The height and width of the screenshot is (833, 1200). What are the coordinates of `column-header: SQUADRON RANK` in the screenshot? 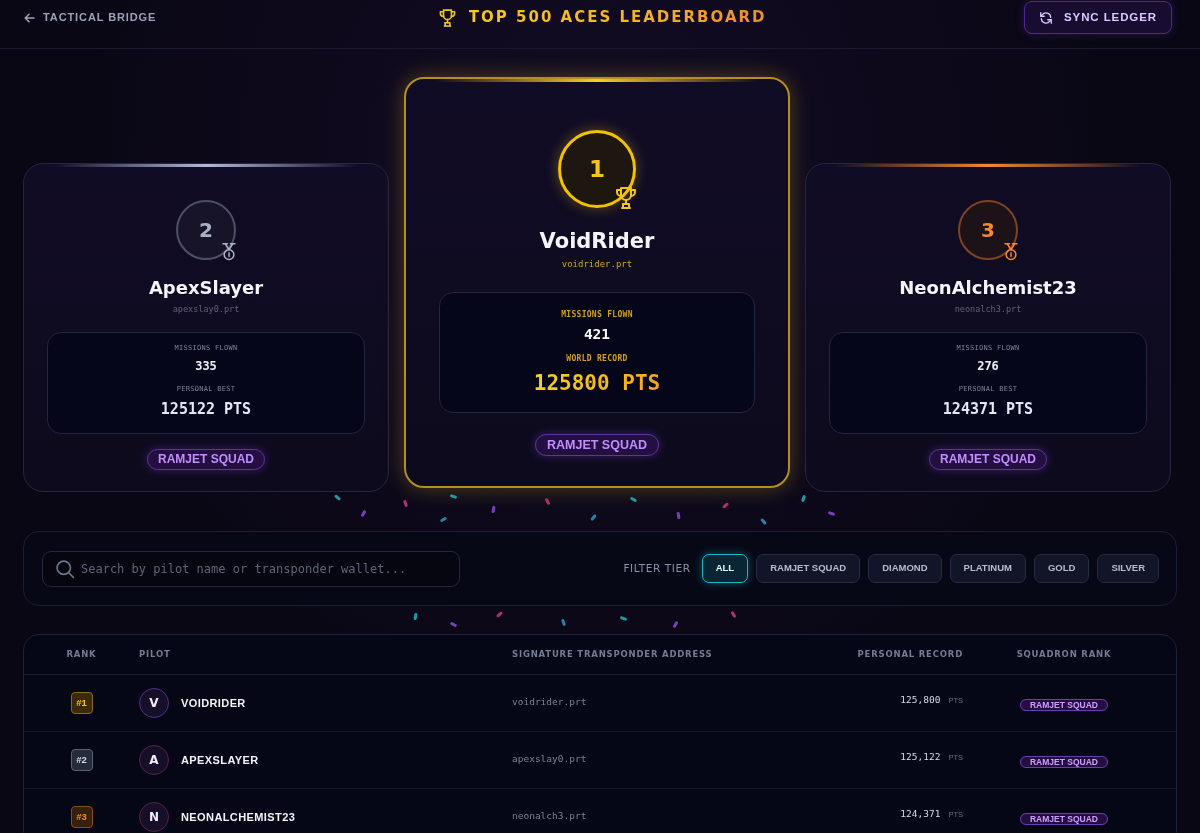 It's located at (1064, 654).